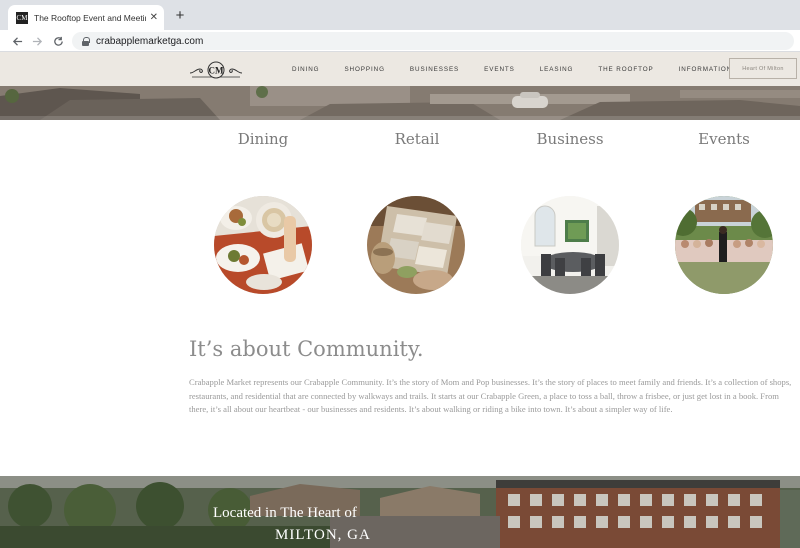 This screenshot has height=548, width=800. I want to click on nav-businesses: BUSINESSES, so click(434, 69).